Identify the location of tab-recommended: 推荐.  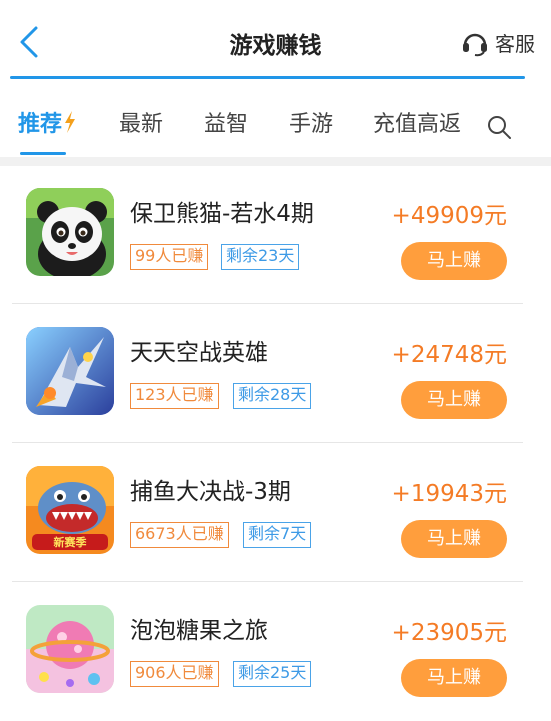
(47, 122).